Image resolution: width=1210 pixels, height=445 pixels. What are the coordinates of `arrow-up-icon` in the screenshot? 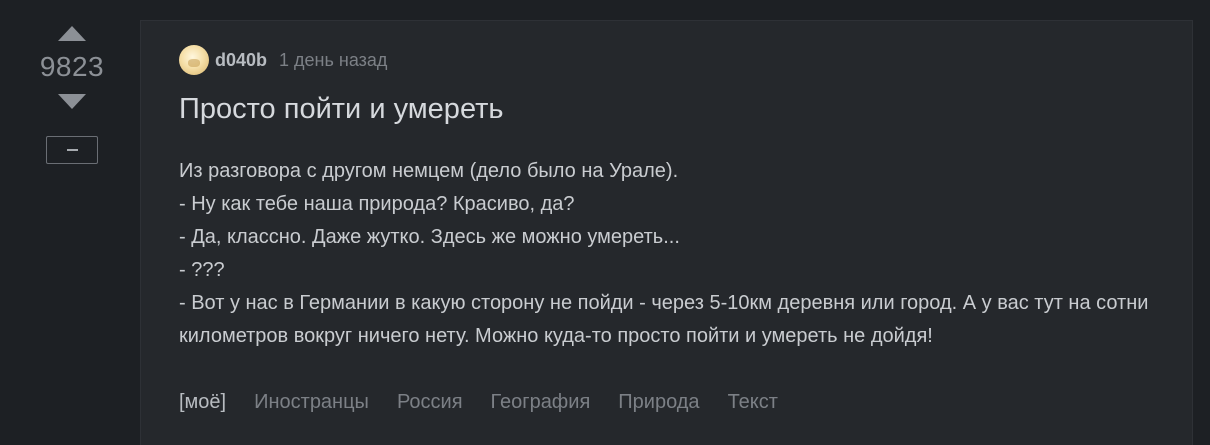 It's located at (72, 33).